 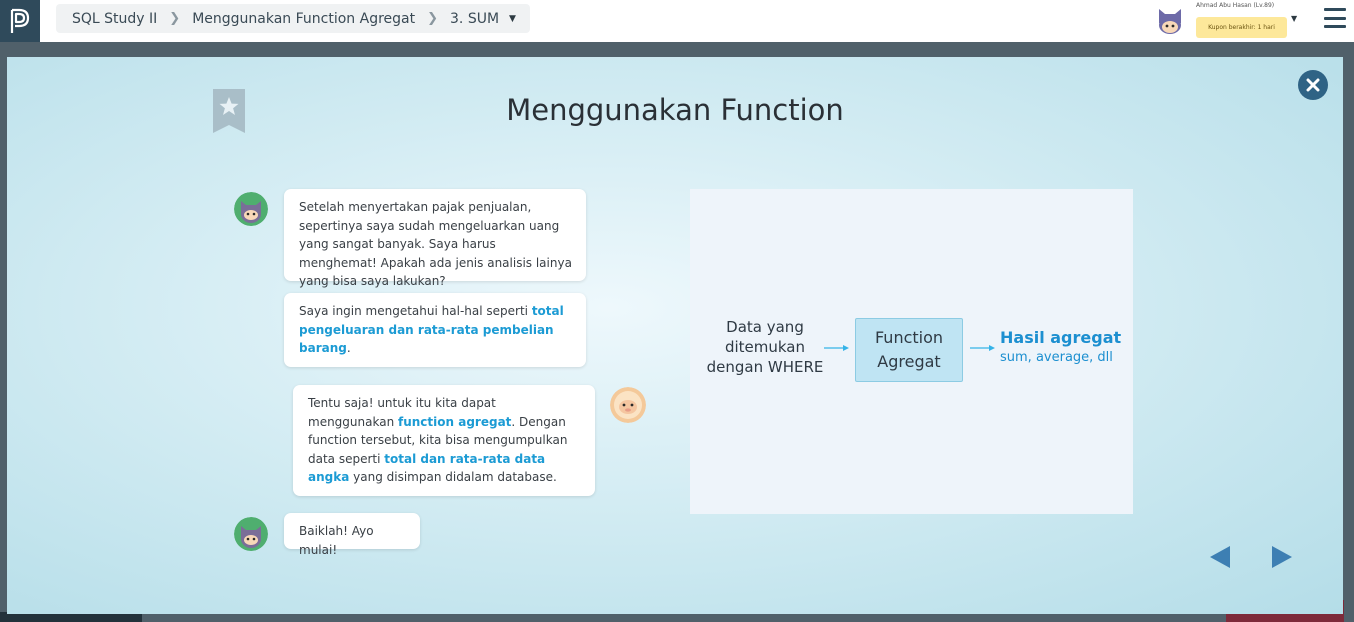 I want to click on dialogue-highlight: function agregat, so click(x=455, y=421).